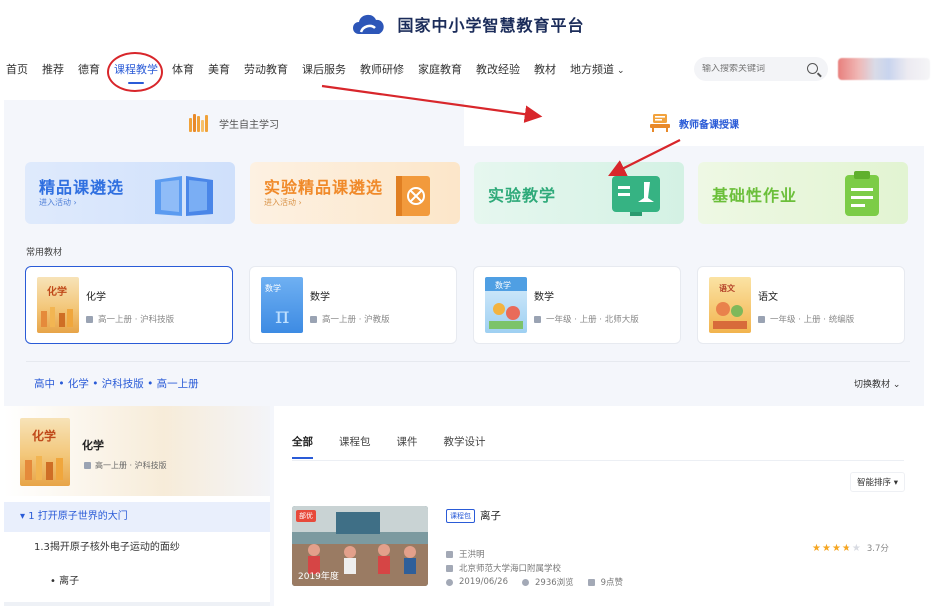 The image size is (934, 606). Describe the element at coordinates (53, 69) in the screenshot. I see `nav-item-recommend: 推荐` at that location.